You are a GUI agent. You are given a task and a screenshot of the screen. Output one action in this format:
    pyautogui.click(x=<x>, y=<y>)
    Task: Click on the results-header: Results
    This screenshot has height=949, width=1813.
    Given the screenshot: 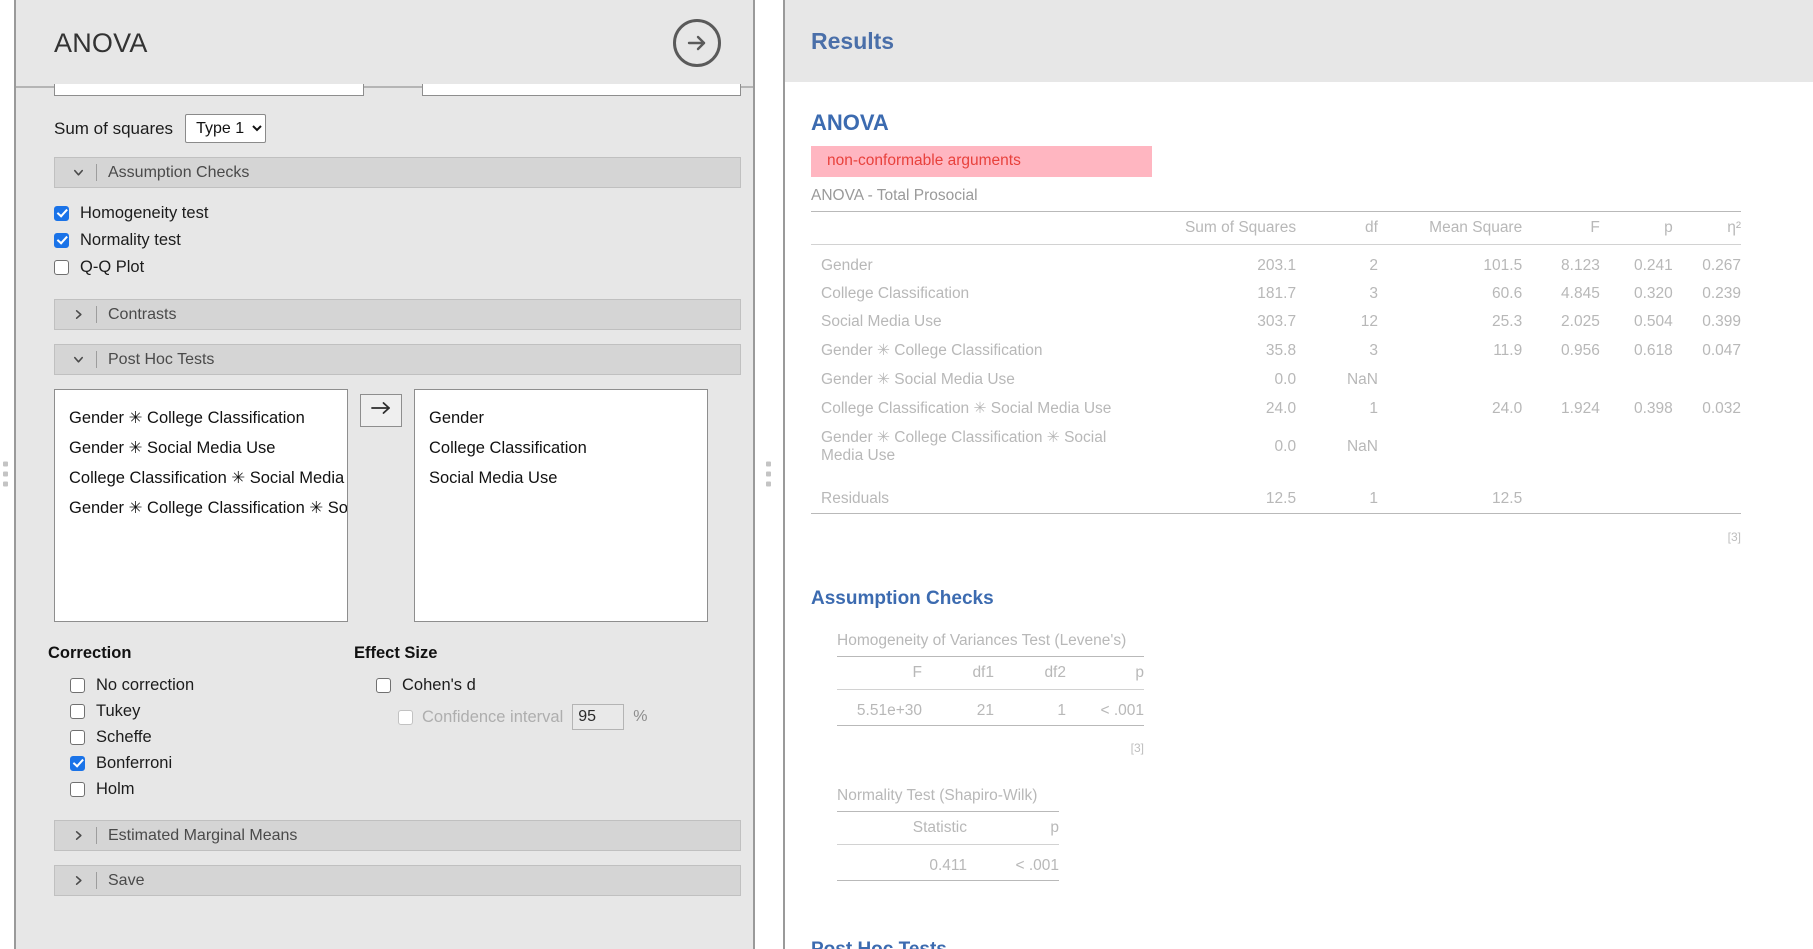 What is the action you would take?
    pyautogui.click(x=1299, y=41)
    